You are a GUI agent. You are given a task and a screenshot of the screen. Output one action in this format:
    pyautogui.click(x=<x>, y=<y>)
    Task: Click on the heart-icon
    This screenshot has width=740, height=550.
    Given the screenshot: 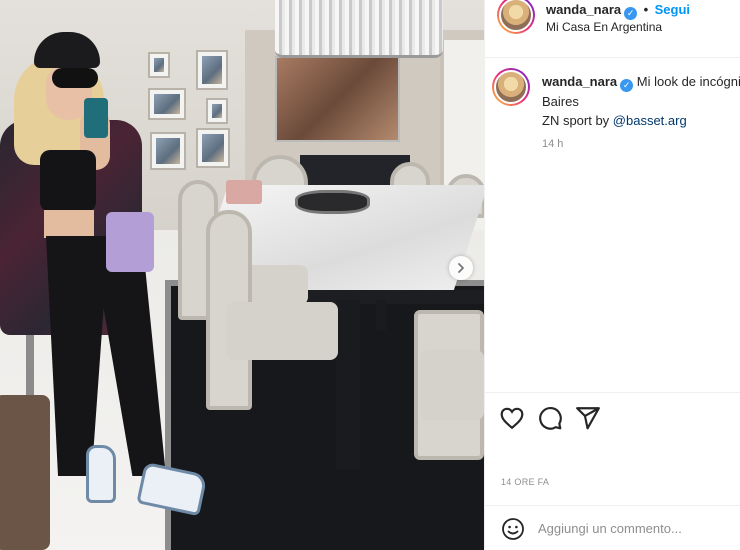 What is the action you would take?
    pyautogui.click(x=512, y=418)
    